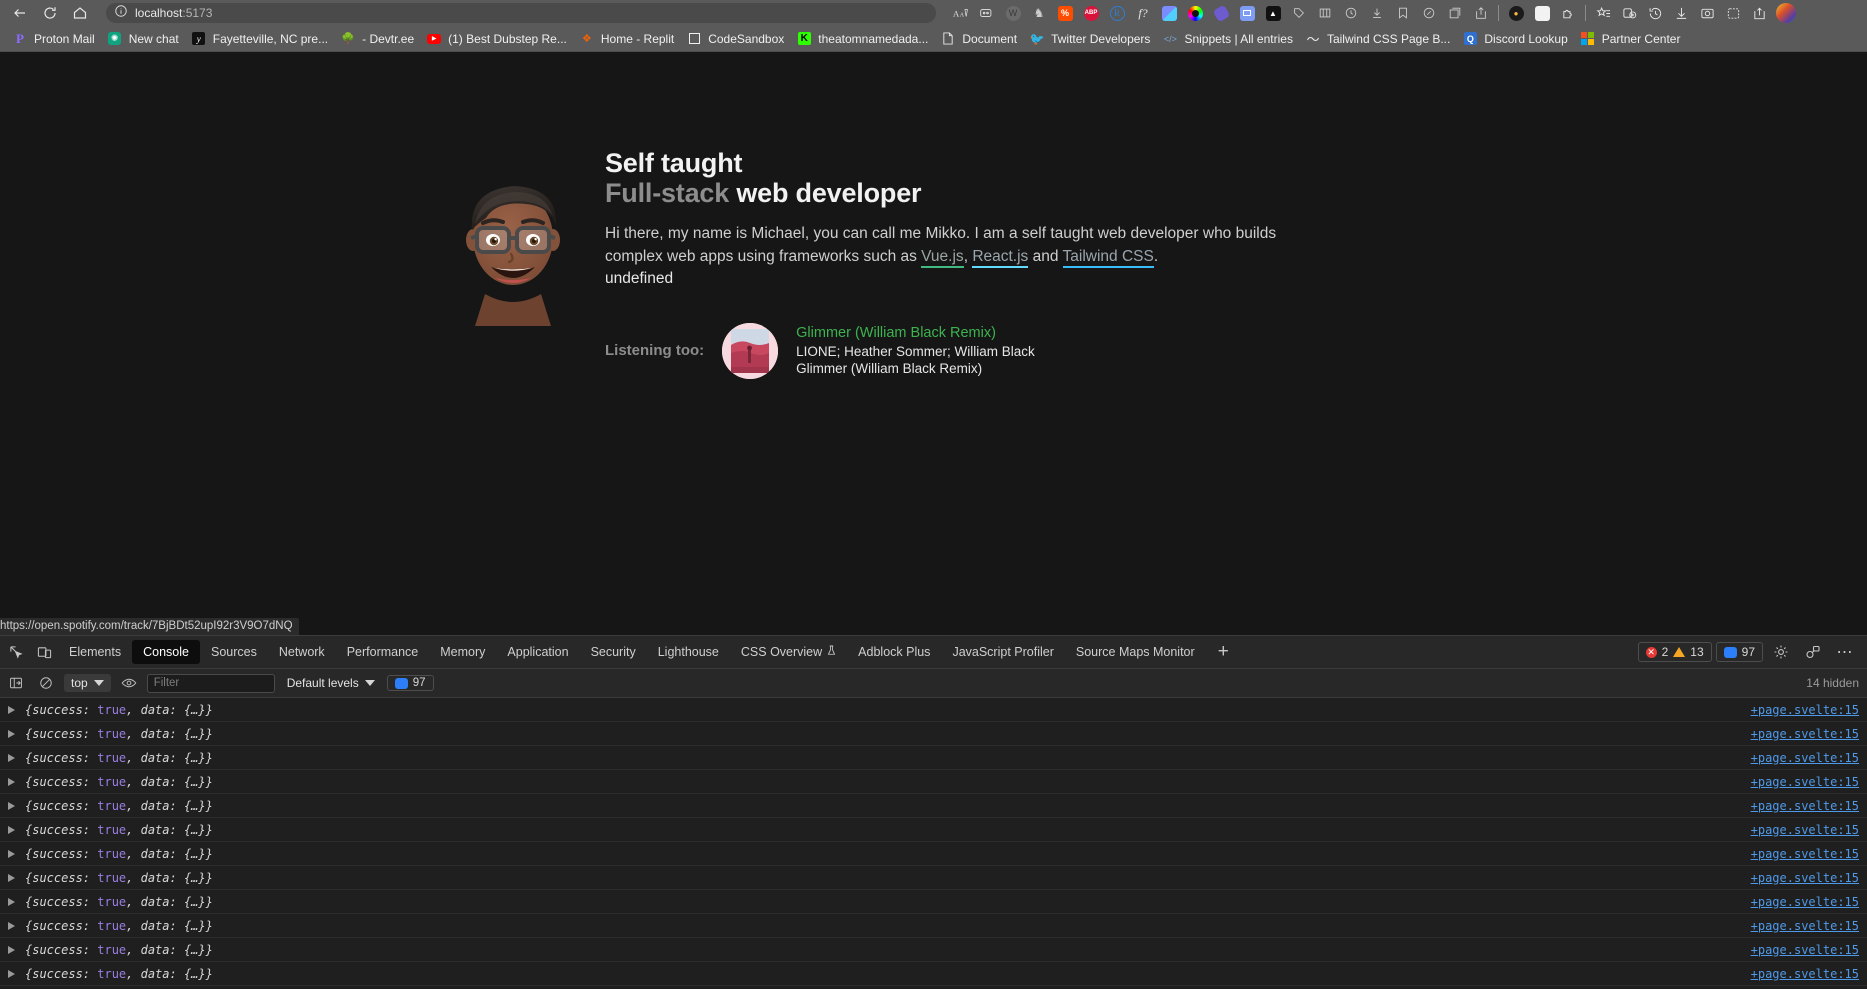  Describe the element at coordinates (1143, 13) in the screenshot. I see `function-extension-icon: f?` at that location.